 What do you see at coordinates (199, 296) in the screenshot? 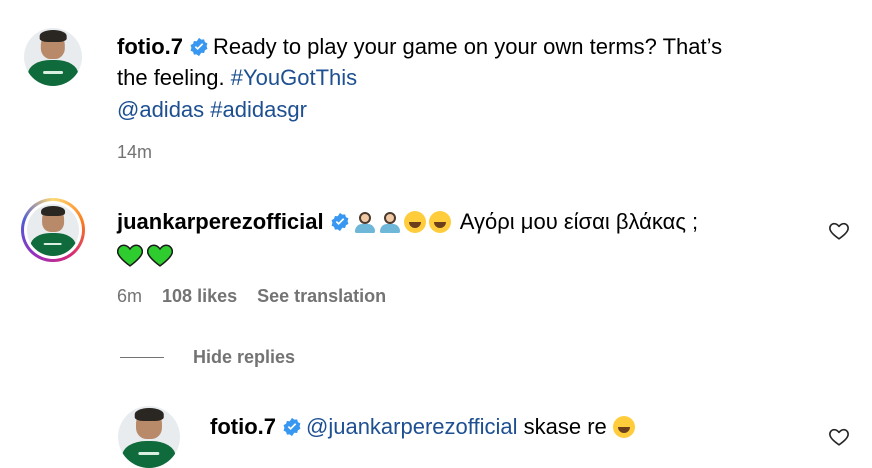
I see `comment-likes: 108 likes` at bounding box center [199, 296].